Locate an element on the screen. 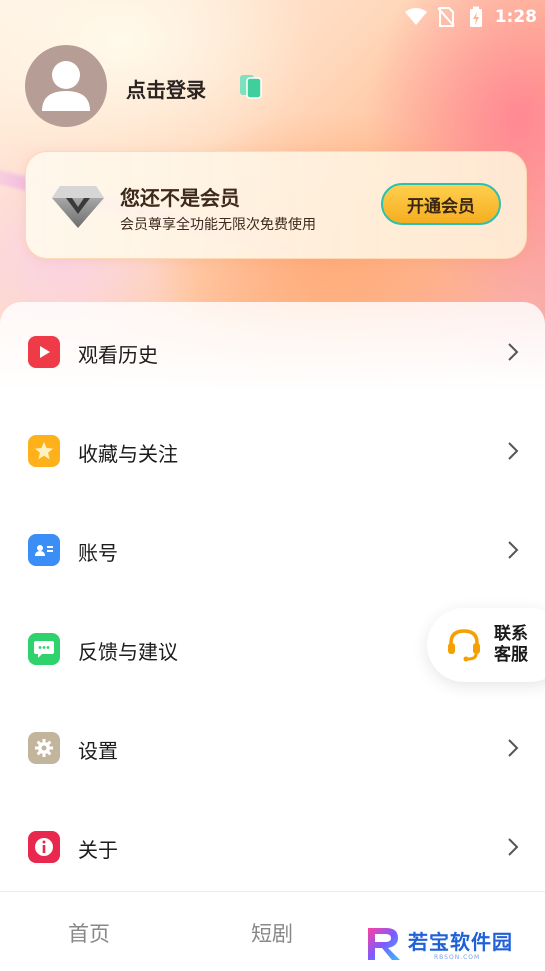 The height and width of the screenshot is (971, 545). menu-item-label: 关于 is located at coordinates (98, 850).